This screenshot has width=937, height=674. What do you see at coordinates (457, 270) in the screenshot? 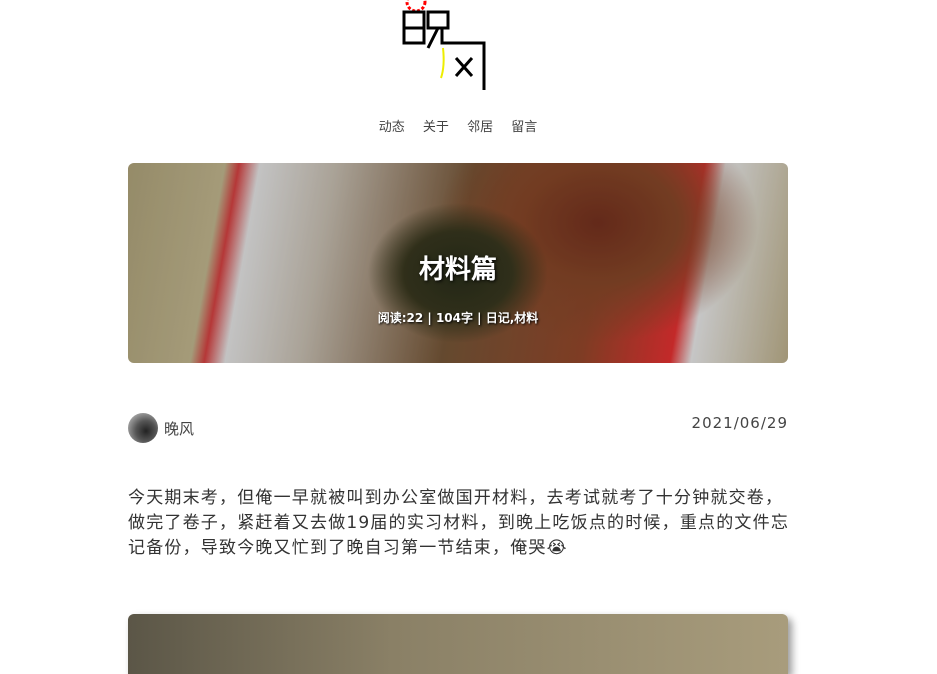
I see `post-title: 材料篇` at bounding box center [457, 270].